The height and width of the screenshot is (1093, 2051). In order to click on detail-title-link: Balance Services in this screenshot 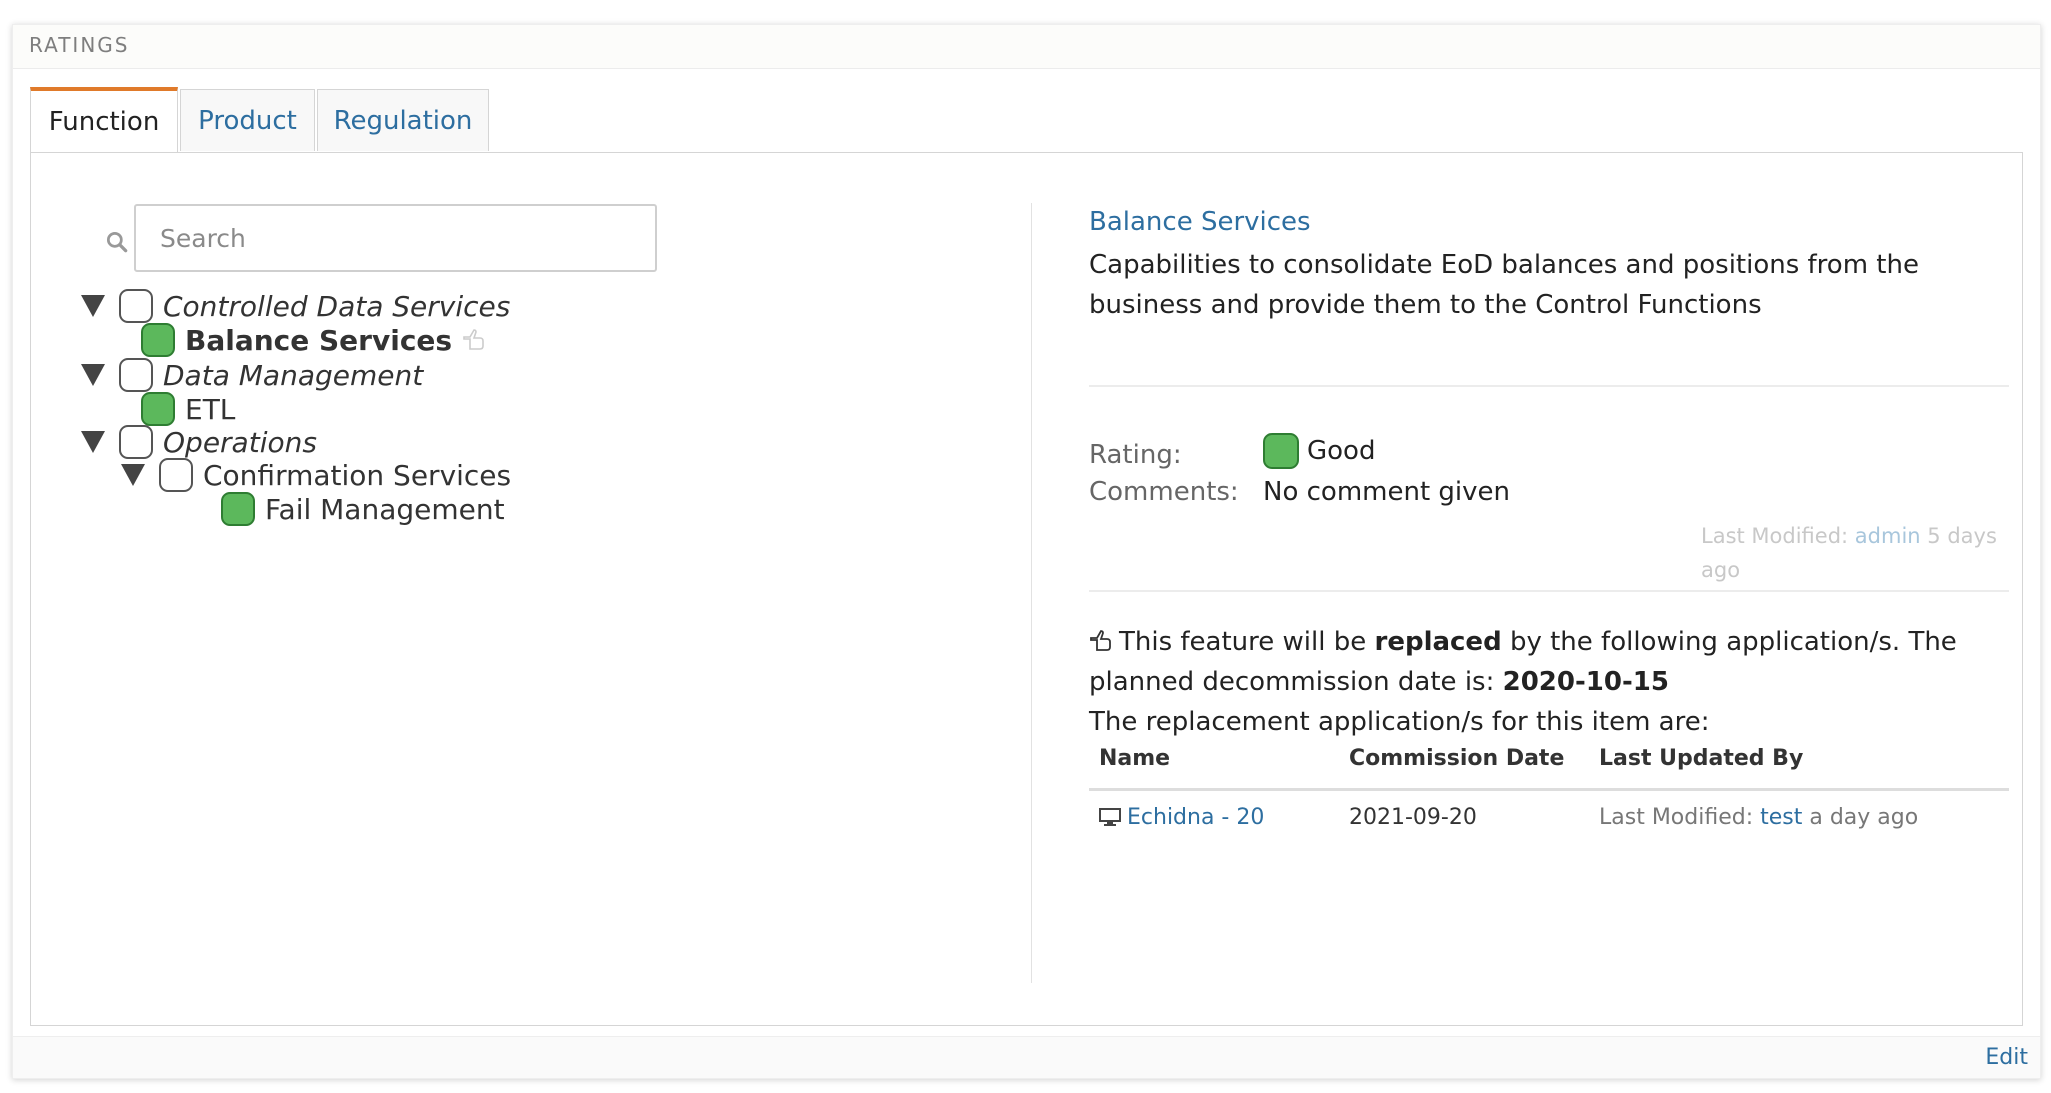, I will do `click(1200, 222)`.